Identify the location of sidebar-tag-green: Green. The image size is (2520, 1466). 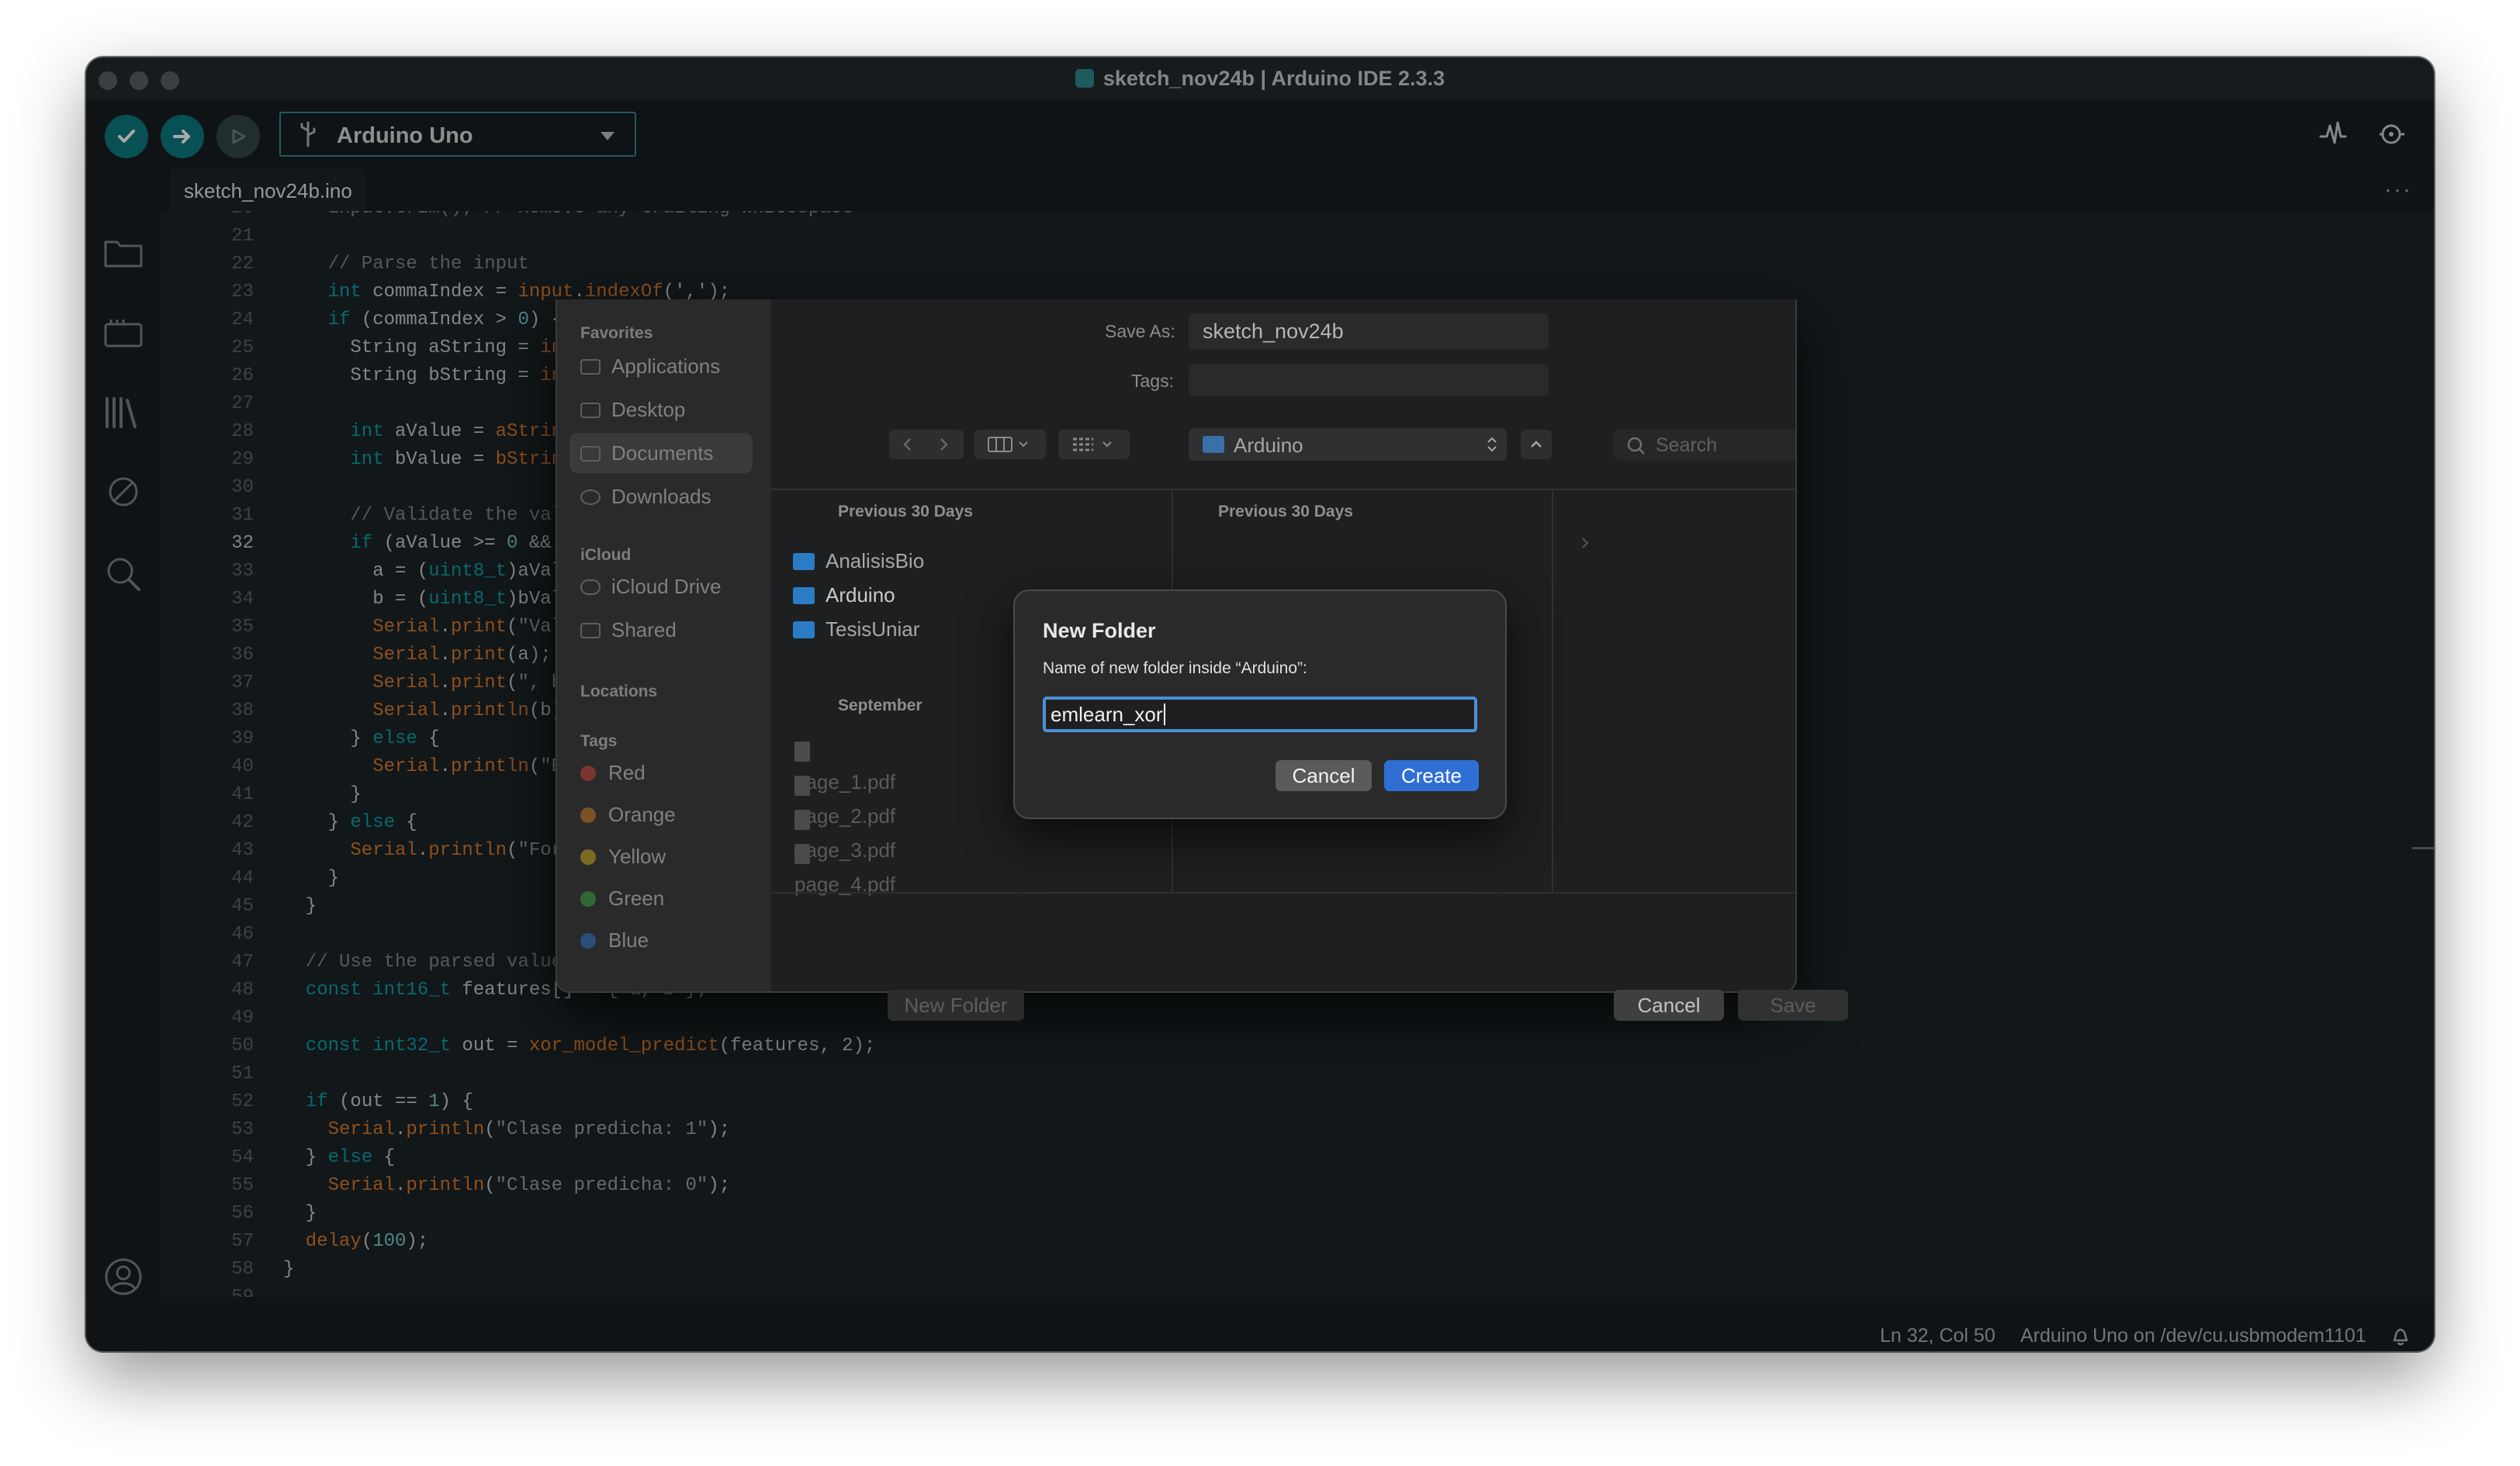
(622, 898).